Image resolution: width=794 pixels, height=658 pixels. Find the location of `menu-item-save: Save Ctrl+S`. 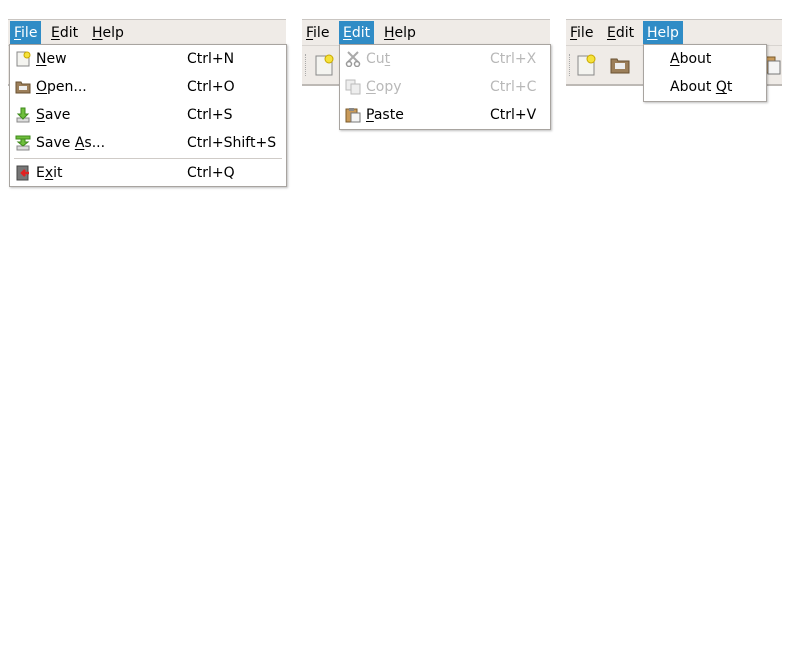

menu-item-save: Save Ctrl+S is located at coordinates (148, 115).